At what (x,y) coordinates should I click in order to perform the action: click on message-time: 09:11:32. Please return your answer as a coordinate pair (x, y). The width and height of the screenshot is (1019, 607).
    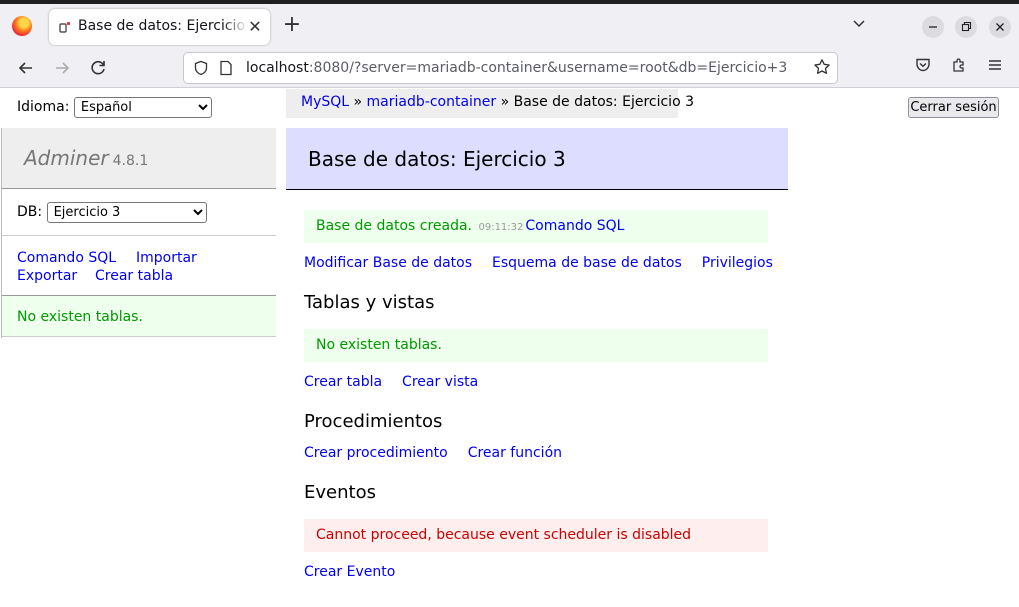
    Looking at the image, I should click on (501, 227).